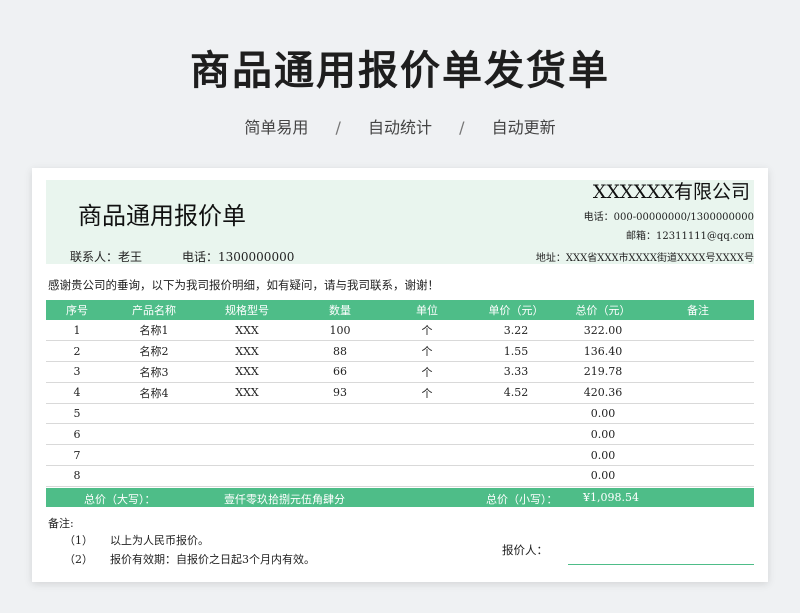  Describe the element at coordinates (77, 372) in the screenshot. I see `table-cell: 3` at that location.